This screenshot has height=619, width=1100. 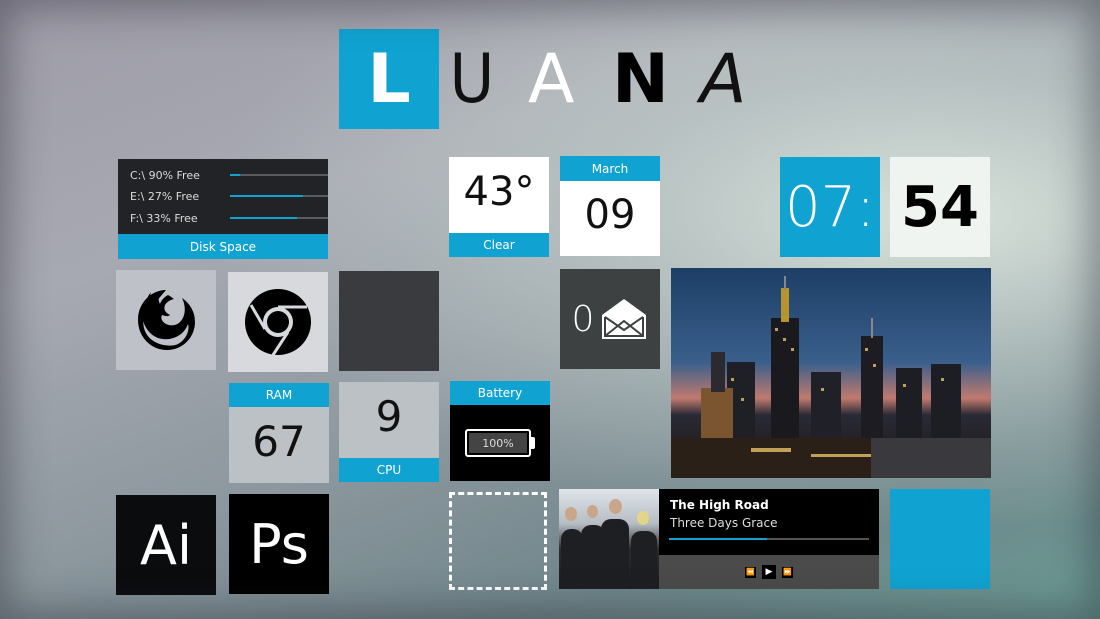 I want to click on play-button: ▶, so click(x=769, y=572).